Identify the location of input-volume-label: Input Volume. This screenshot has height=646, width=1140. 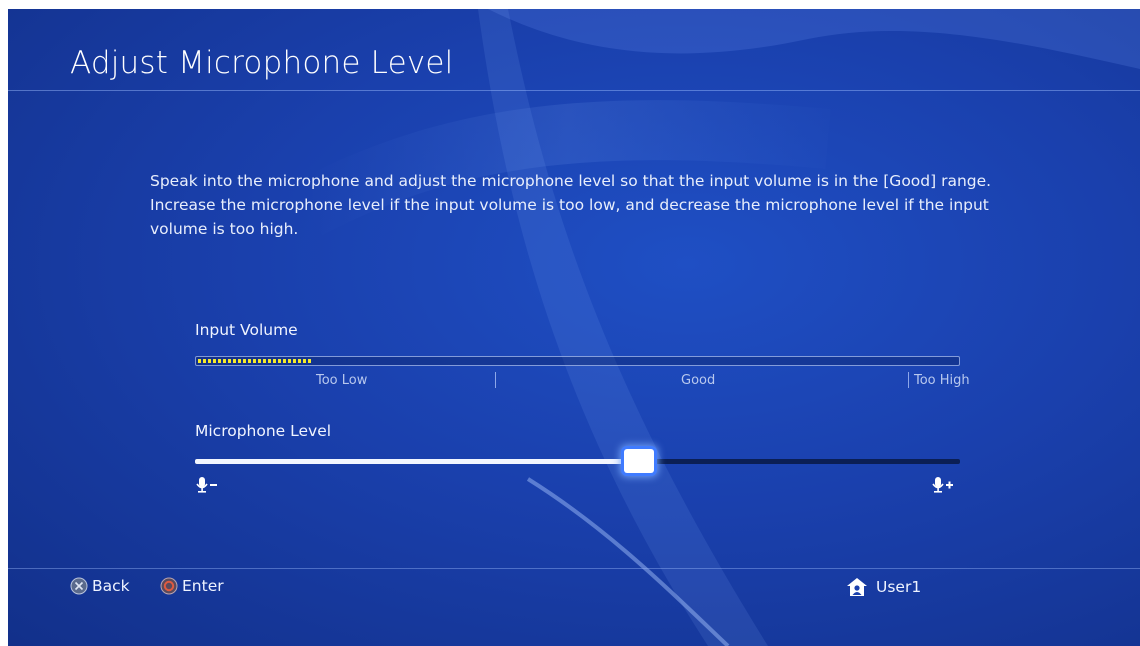
(246, 330).